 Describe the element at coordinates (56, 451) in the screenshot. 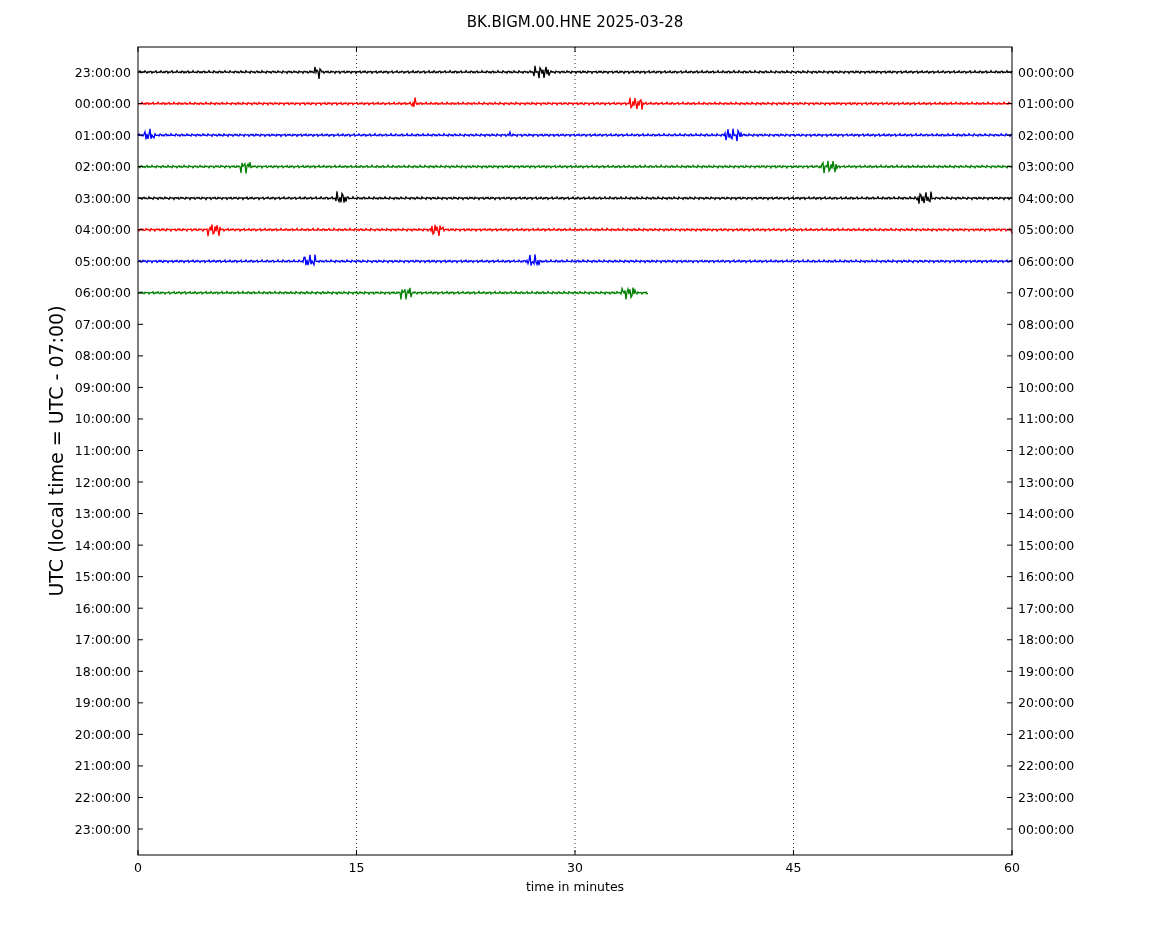

I see `y-axis-label: UTC (local time = UTC - 07:00)` at that location.